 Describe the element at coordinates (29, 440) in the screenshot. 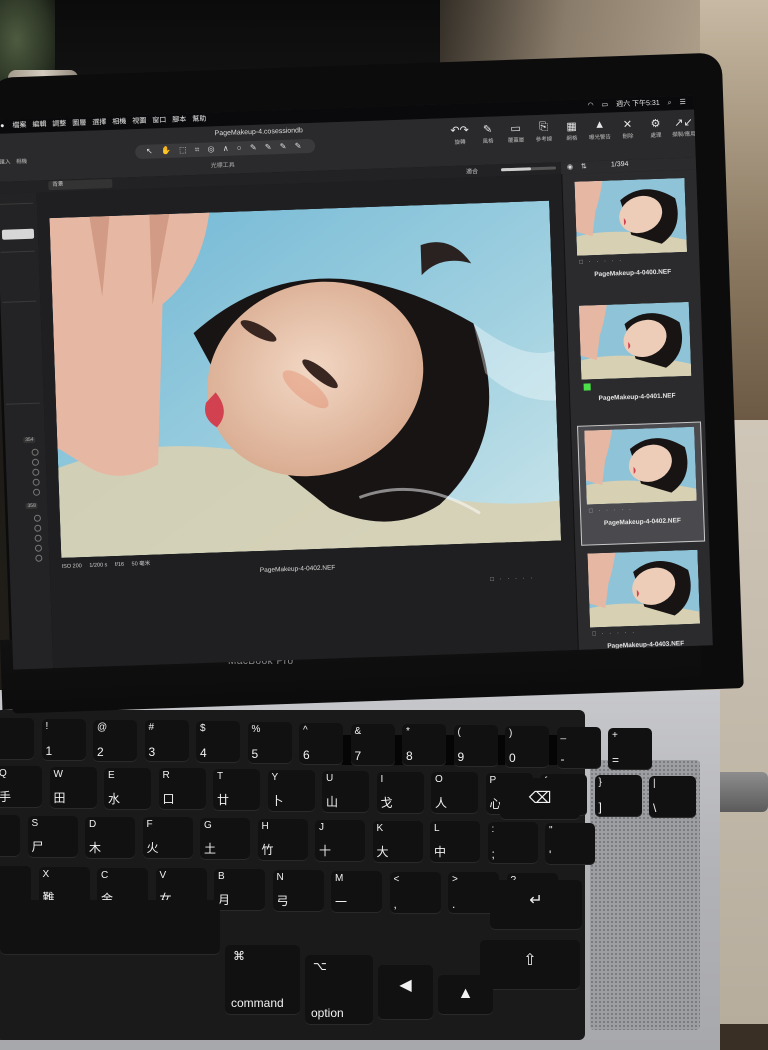

I see `panel-value: 354` at that location.